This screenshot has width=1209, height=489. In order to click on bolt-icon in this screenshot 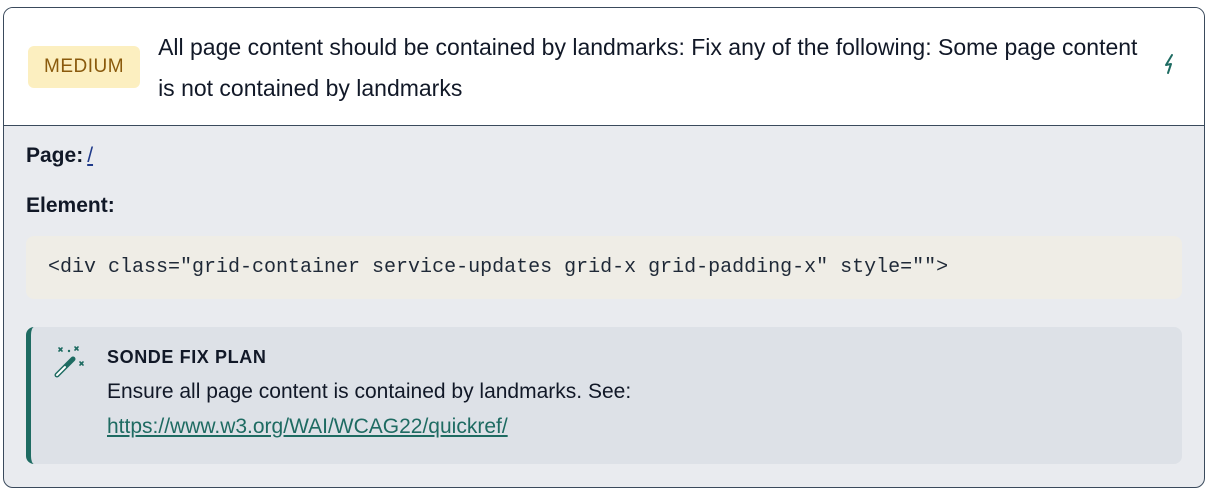, I will do `click(1160, 66)`.